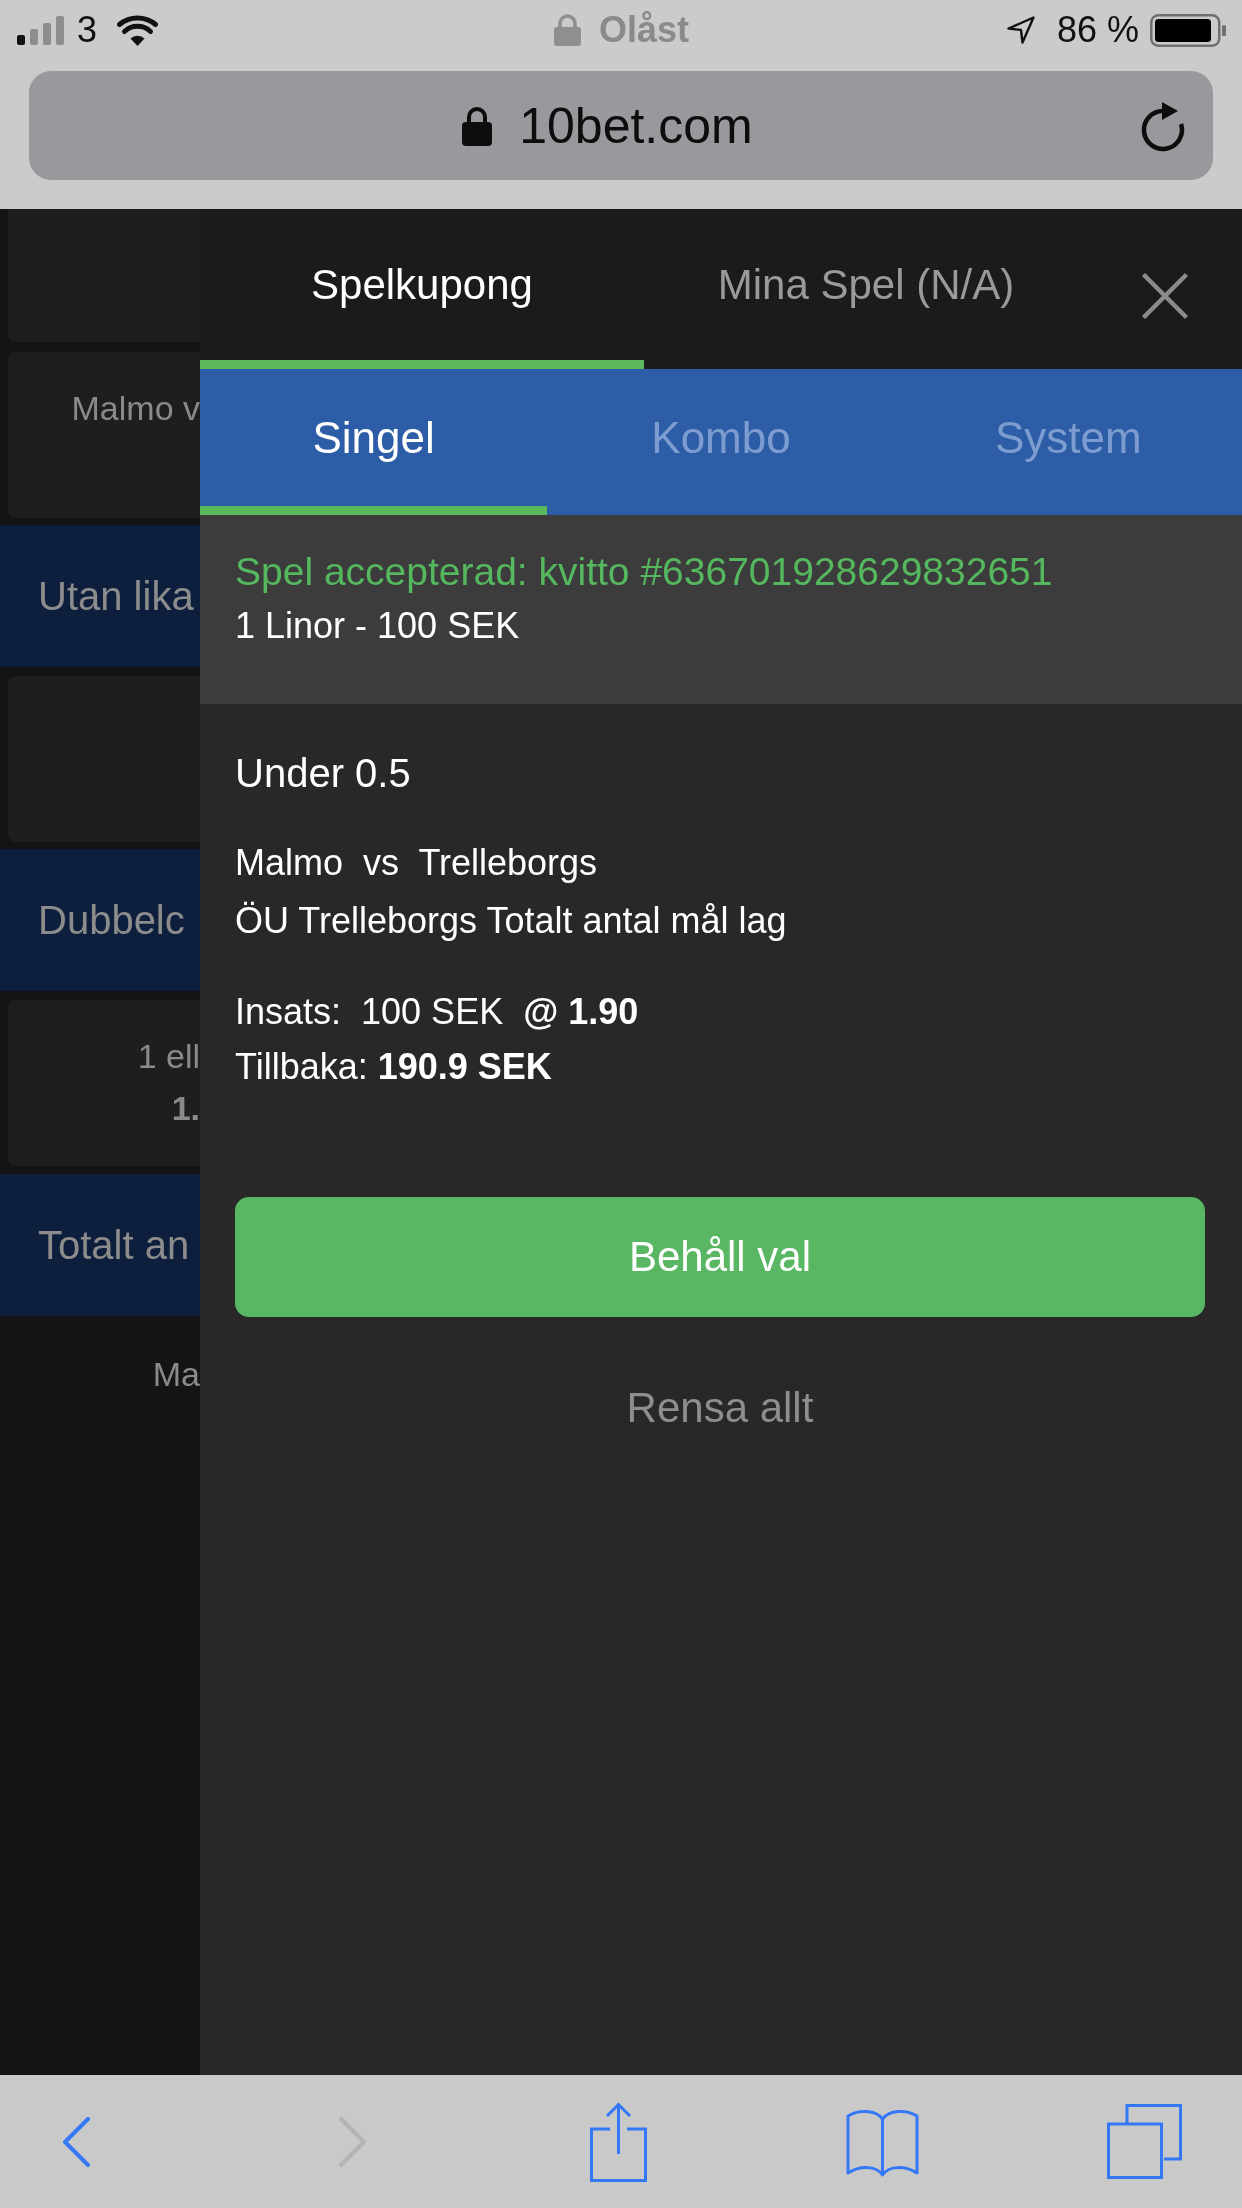 The height and width of the screenshot is (2208, 1242). Describe the element at coordinates (1165, 296) in the screenshot. I see `close-icon` at that location.